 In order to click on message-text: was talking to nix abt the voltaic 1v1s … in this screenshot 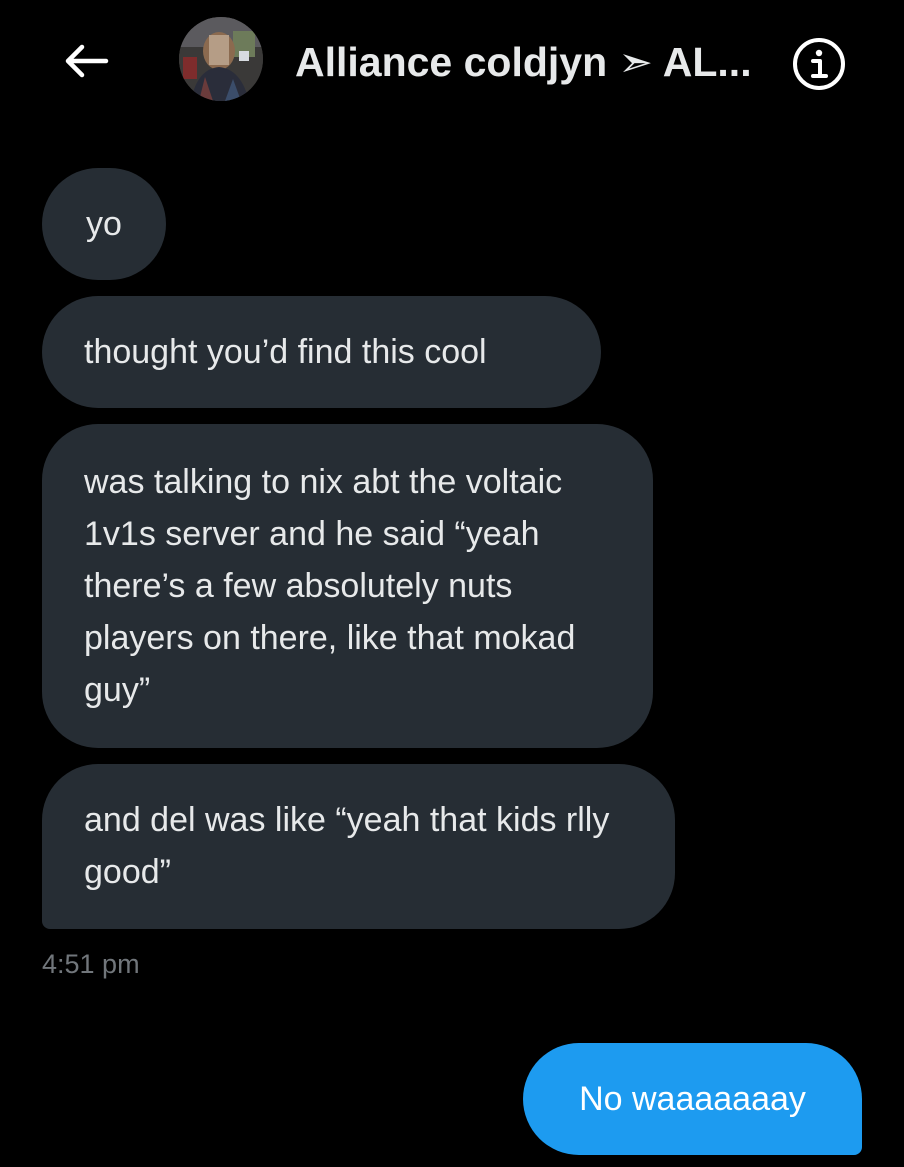, I will do `click(330, 586)`.